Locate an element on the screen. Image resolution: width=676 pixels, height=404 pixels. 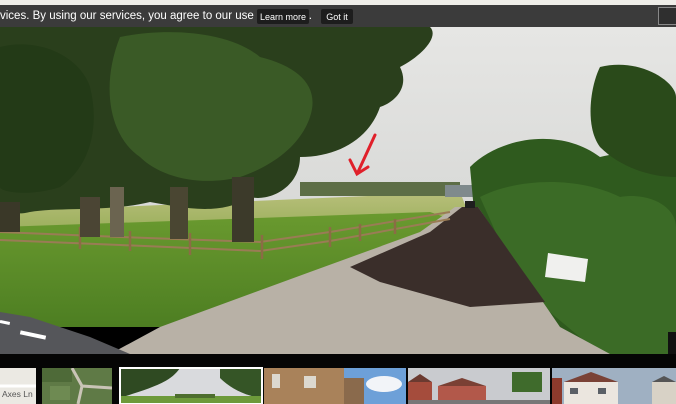
photo-filmstrip: Axes Ln is located at coordinates (338, 379).